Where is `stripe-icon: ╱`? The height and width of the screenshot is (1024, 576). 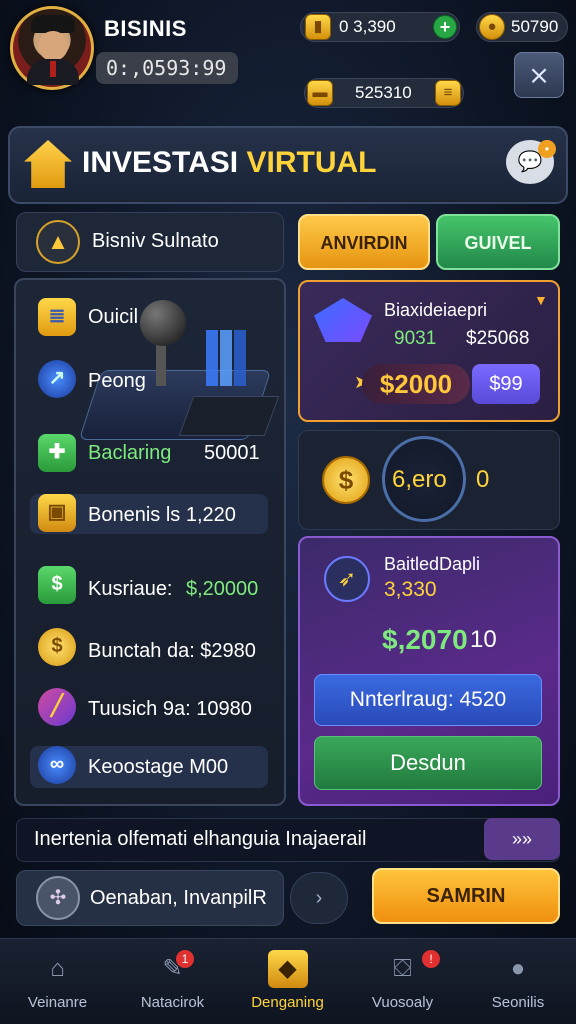
stripe-icon: ╱ is located at coordinates (57, 707).